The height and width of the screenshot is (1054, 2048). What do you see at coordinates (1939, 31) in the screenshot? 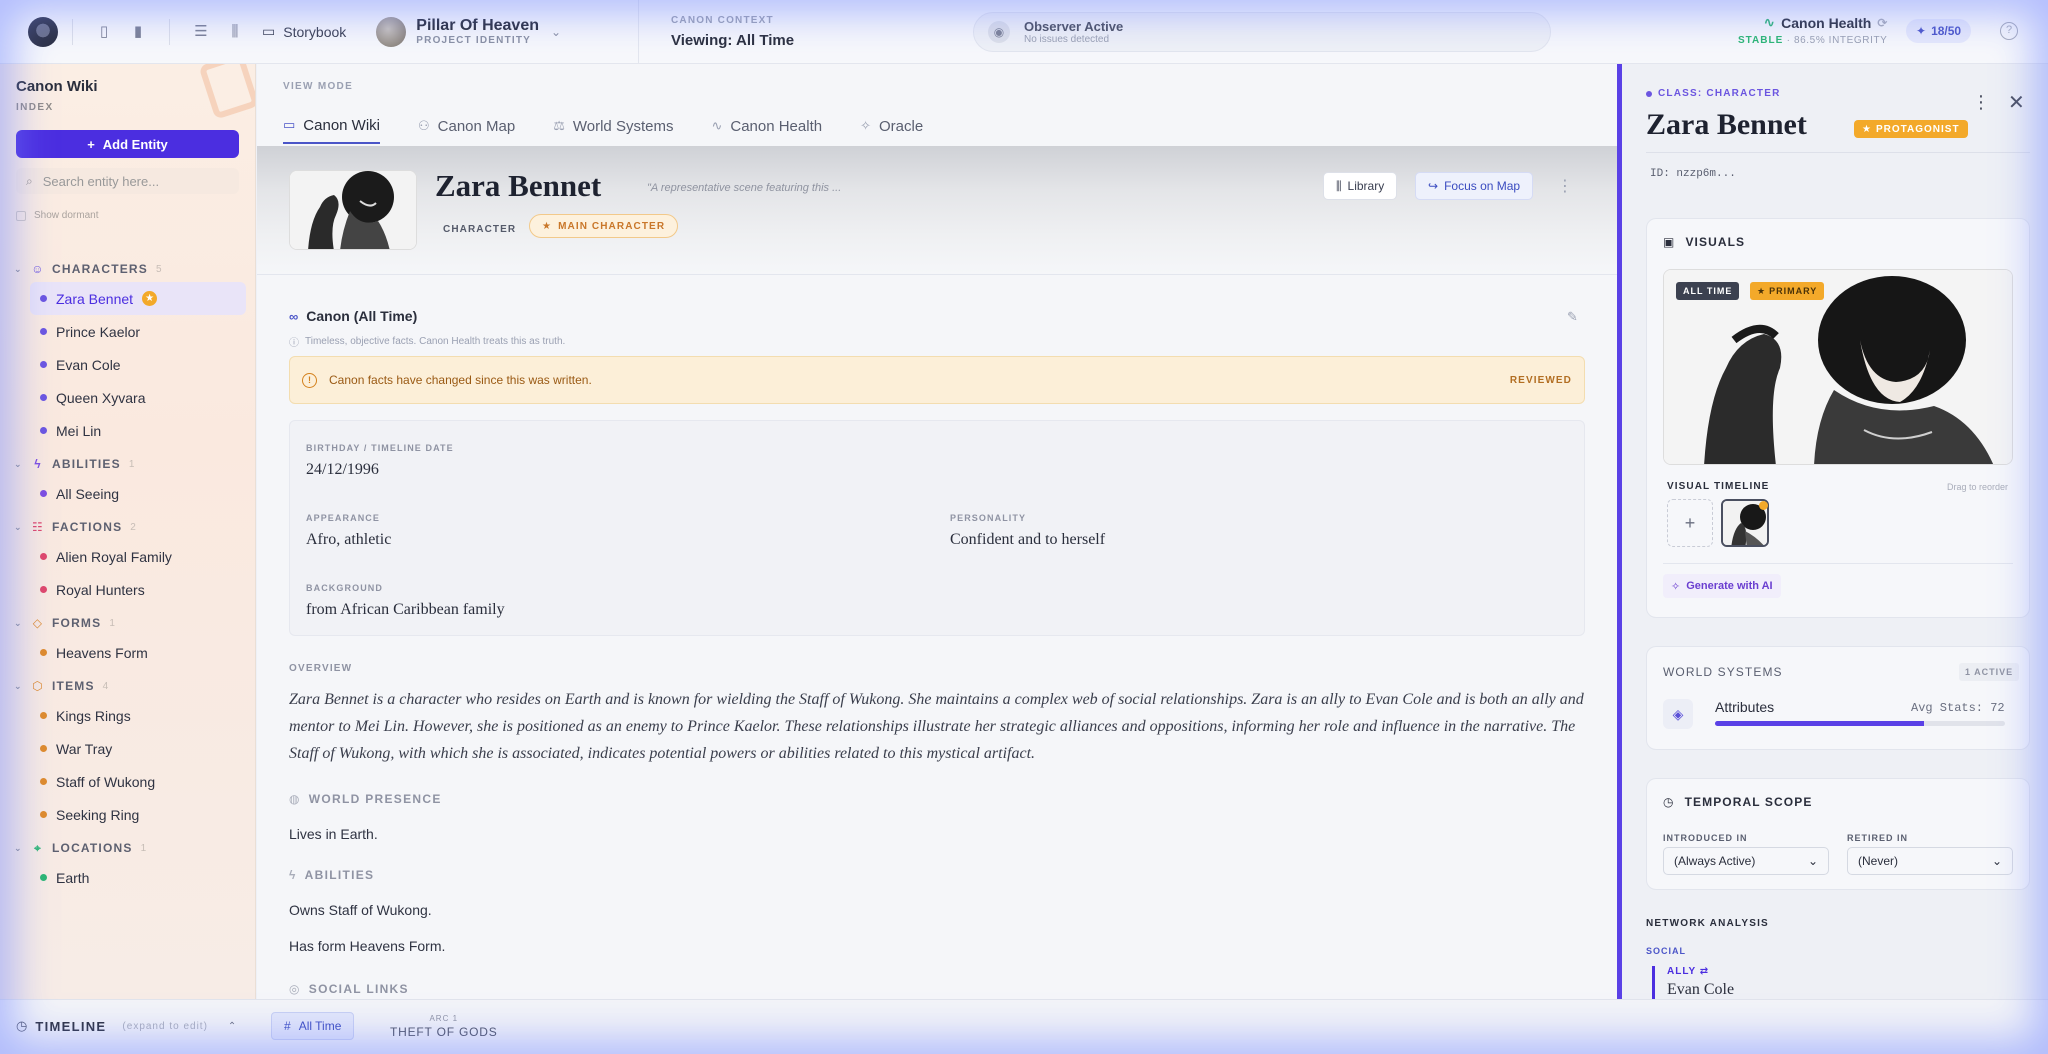
I see `usage-counter: ✦ 18/50` at bounding box center [1939, 31].